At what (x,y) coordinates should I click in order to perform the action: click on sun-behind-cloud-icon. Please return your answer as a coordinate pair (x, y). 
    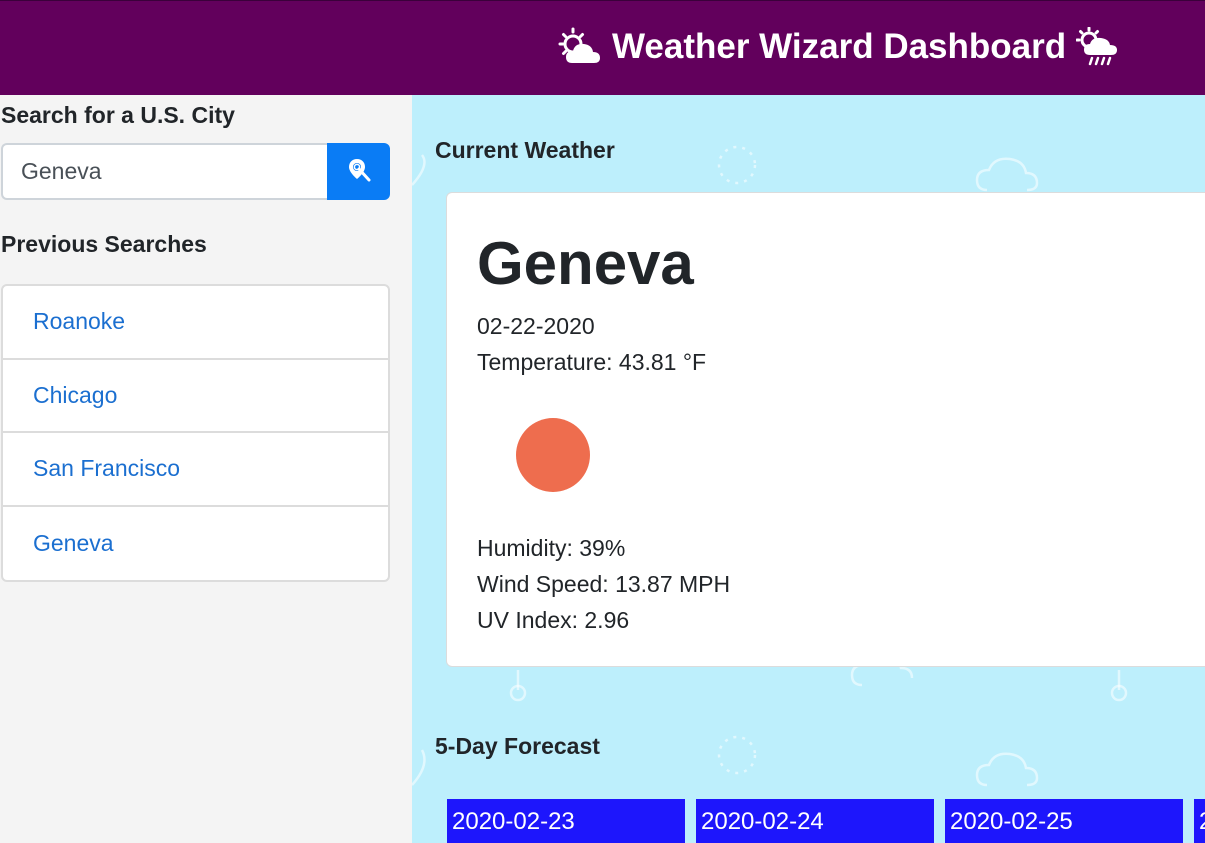
    Looking at the image, I should click on (579, 47).